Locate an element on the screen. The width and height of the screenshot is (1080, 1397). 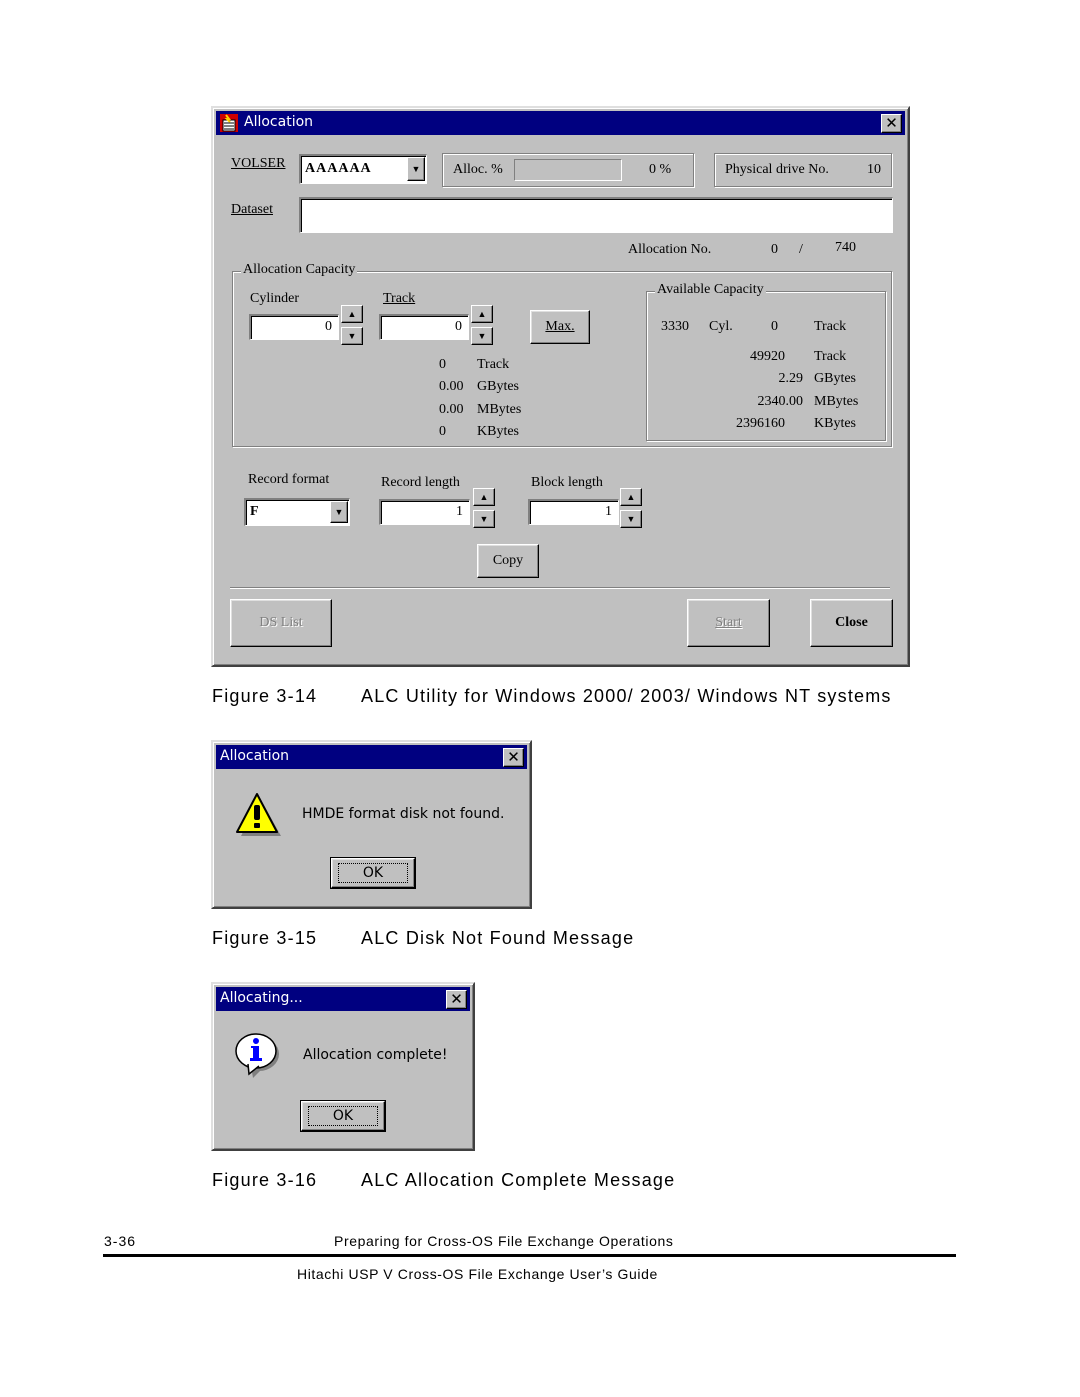
start-button-label: Start is located at coordinates (728, 622).